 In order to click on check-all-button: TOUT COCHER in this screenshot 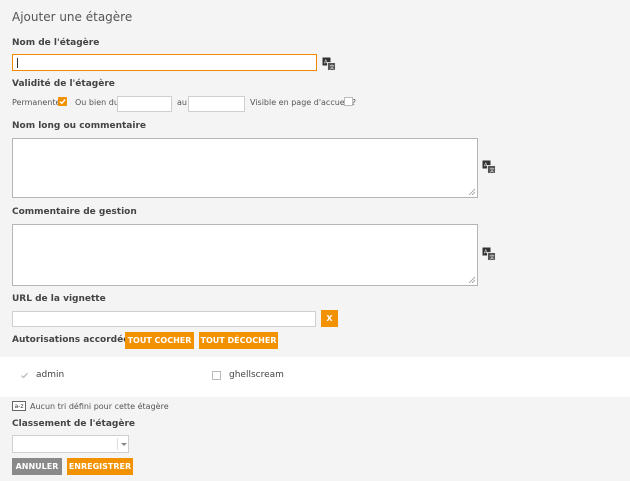, I will do `click(159, 340)`.